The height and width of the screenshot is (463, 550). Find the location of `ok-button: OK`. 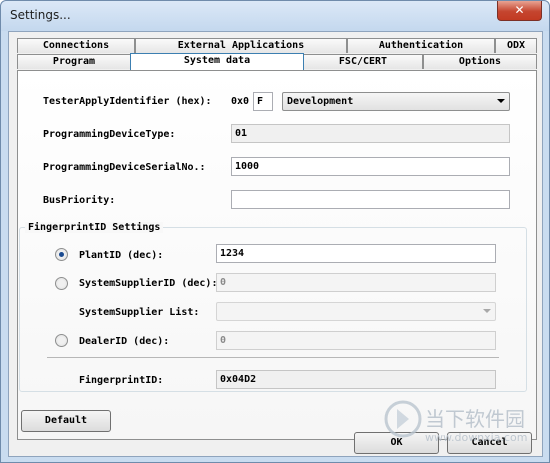

ok-button: OK is located at coordinates (396, 443).